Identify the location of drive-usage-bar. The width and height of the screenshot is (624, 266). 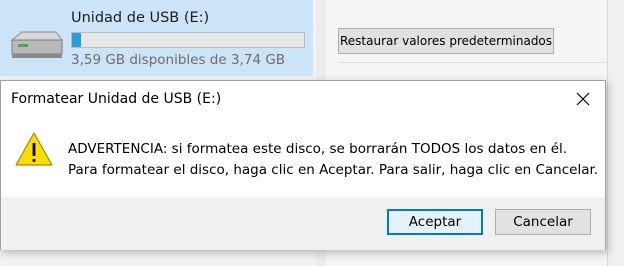
(188, 40).